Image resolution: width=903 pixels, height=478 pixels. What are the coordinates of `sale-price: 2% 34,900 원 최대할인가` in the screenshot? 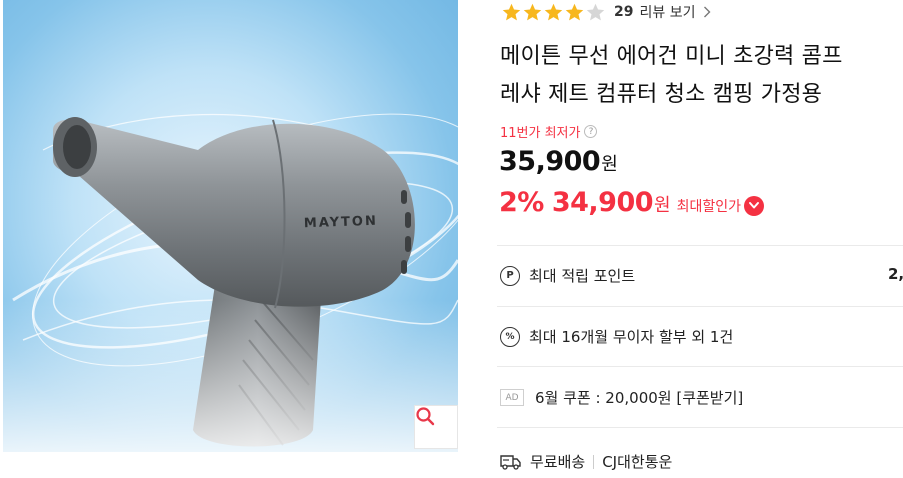 It's located at (632, 202).